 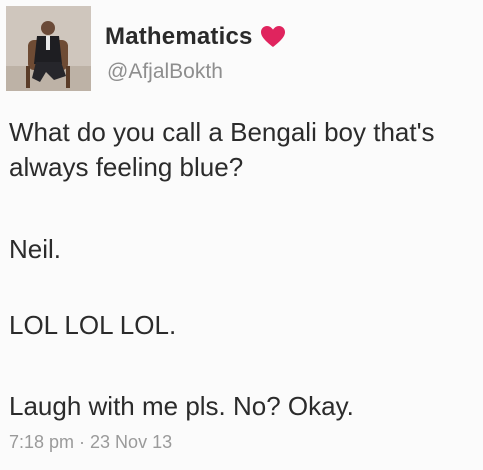 I want to click on heart-icon, so click(x=272, y=36).